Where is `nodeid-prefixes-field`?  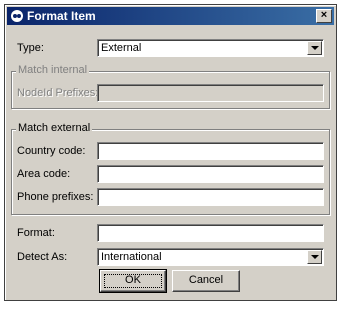
nodeid-prefixes-field is located at coordinates (210, 93).